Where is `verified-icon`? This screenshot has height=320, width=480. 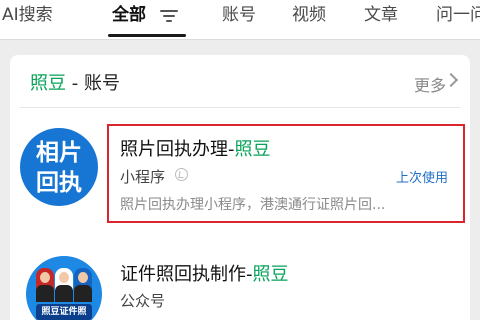 verified-icon is located at coordinates (181, 174).